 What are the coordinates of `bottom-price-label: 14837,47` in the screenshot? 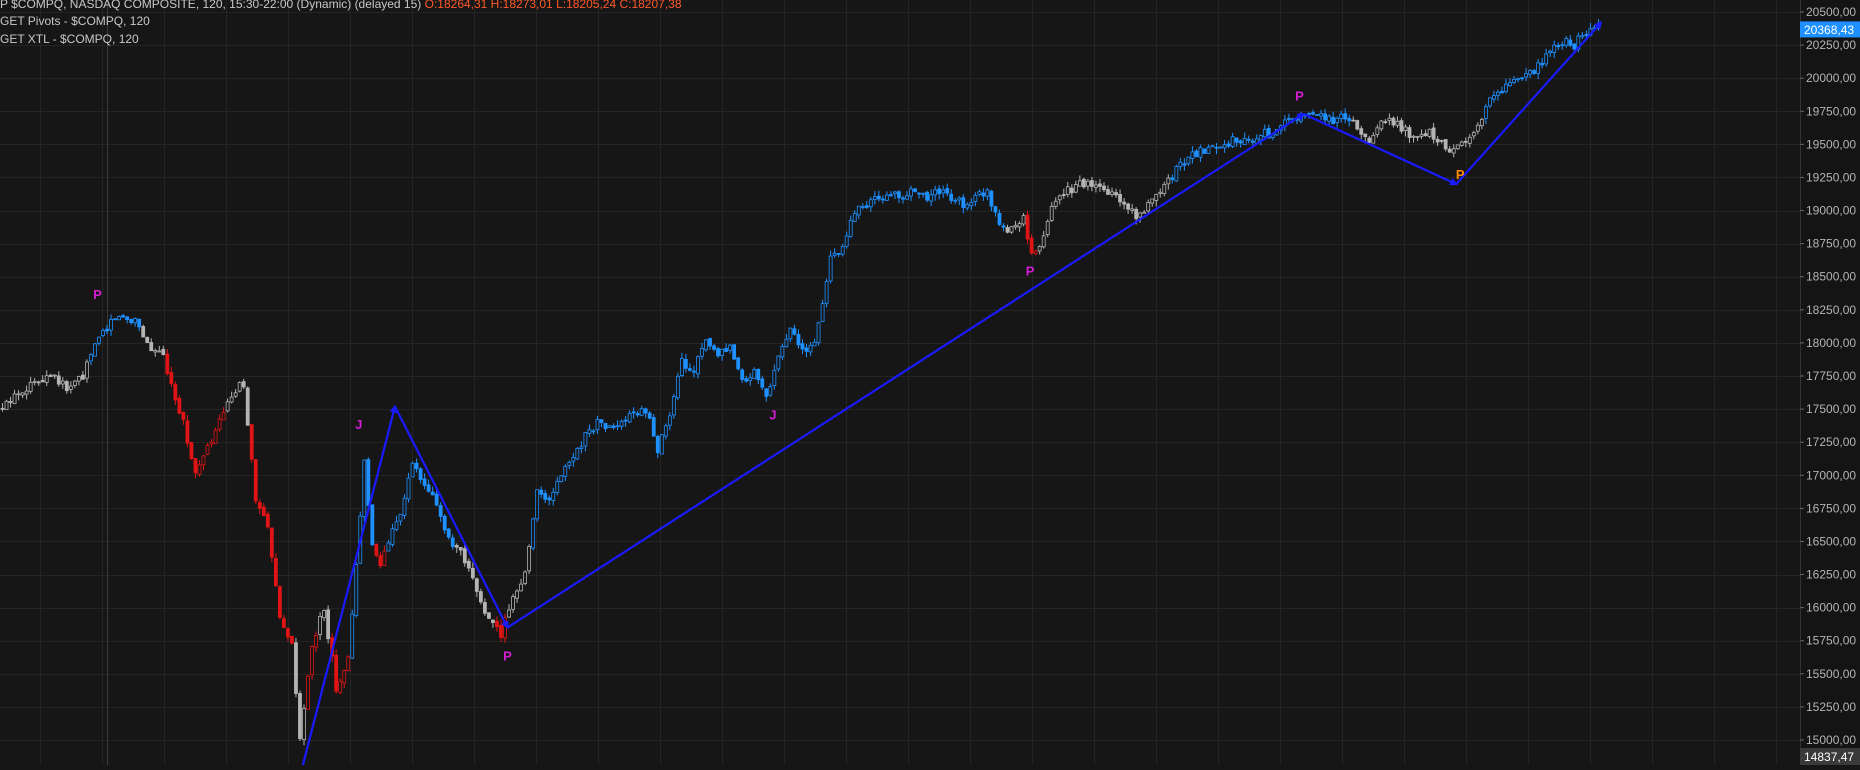 It's located at (1829, 757).